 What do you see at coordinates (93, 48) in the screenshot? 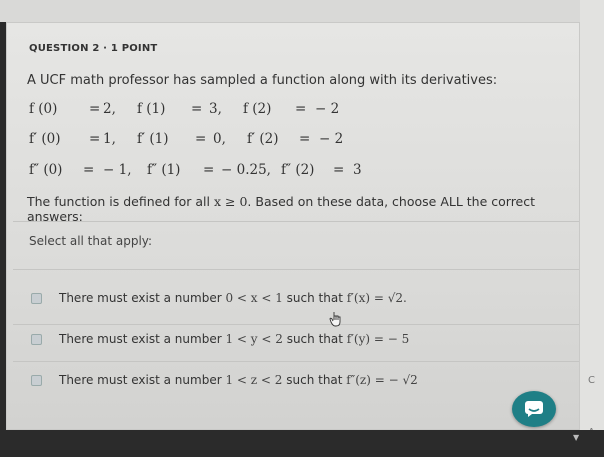
I see `question-header: QUESTION 2 · 1 POINT` at bounding box center [93, 48].